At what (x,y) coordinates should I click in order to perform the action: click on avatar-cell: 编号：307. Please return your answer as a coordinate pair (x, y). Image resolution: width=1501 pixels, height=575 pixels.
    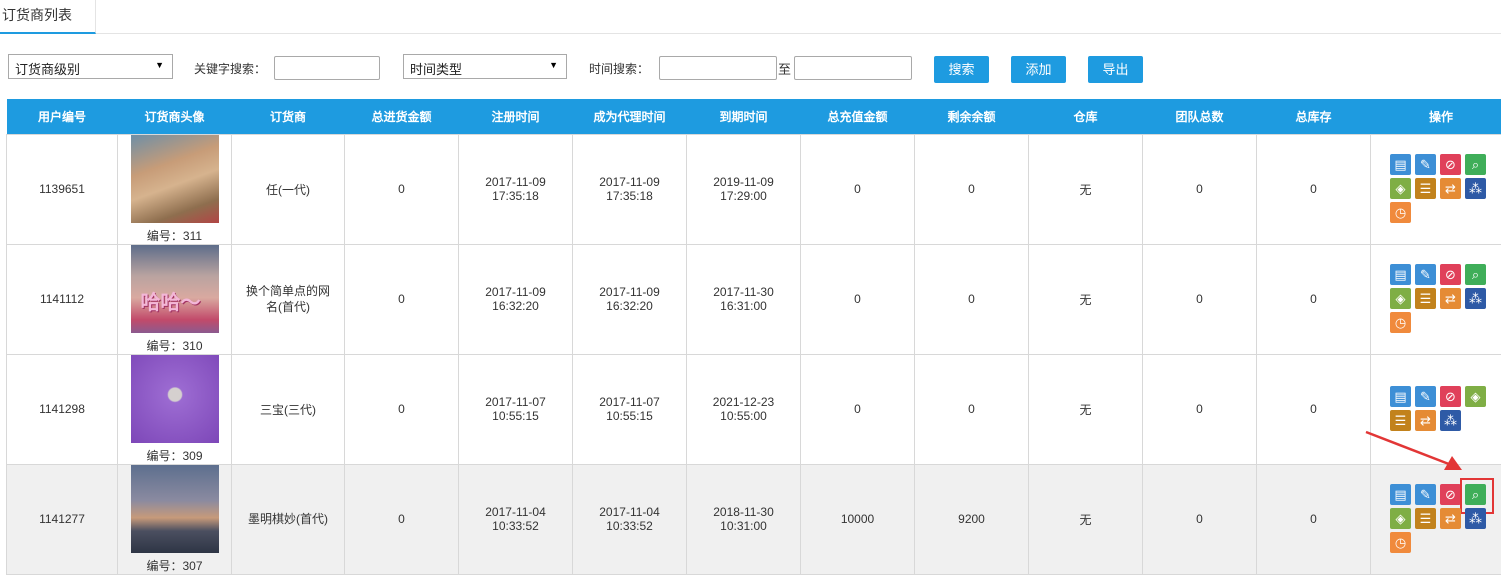
    Looking at the image, I should click on (175, 519).